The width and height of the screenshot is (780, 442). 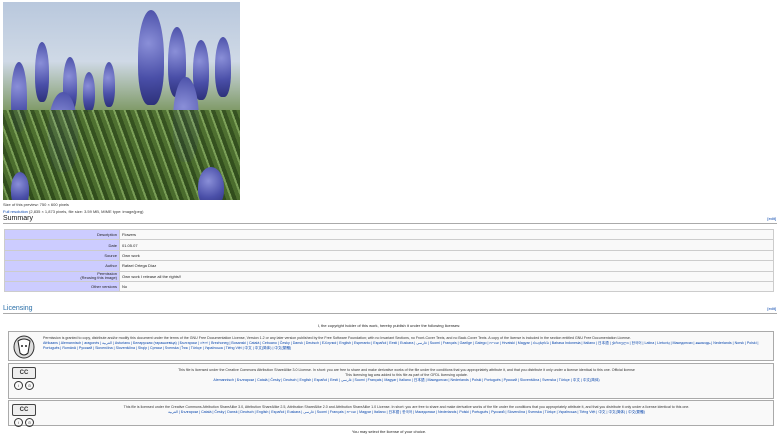 I want to click on gnu-logo-icon, so click(x=24, y=347).